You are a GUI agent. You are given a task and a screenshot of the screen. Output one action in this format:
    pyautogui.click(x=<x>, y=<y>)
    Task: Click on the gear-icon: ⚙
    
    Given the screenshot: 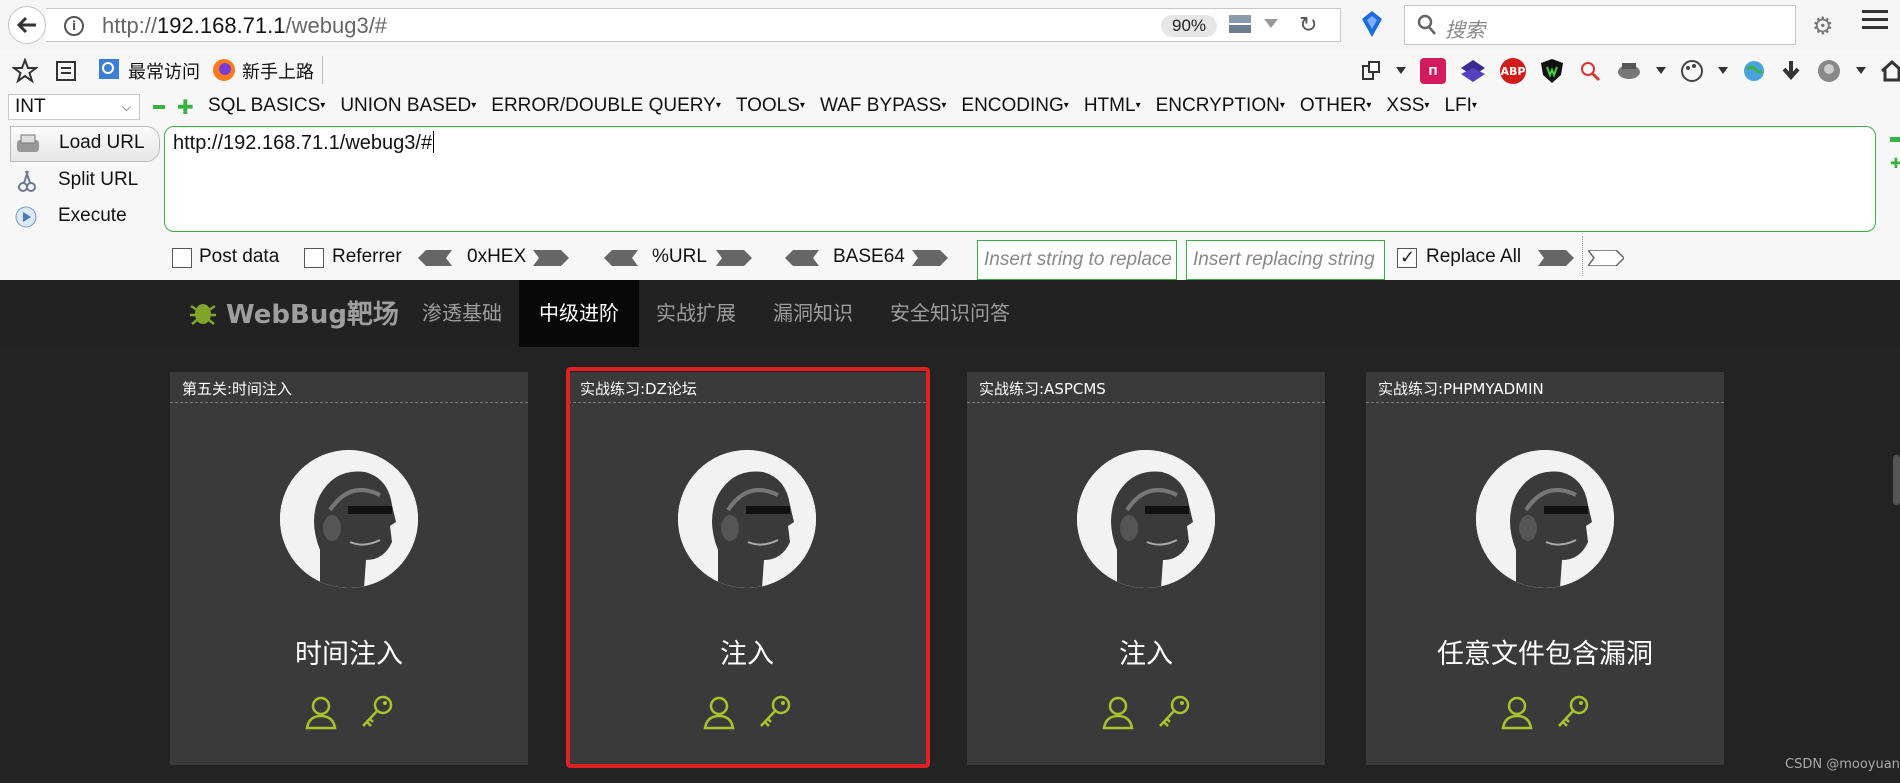 What is the action you would take?
    pyautogui.click(x=1823, y=26)
    